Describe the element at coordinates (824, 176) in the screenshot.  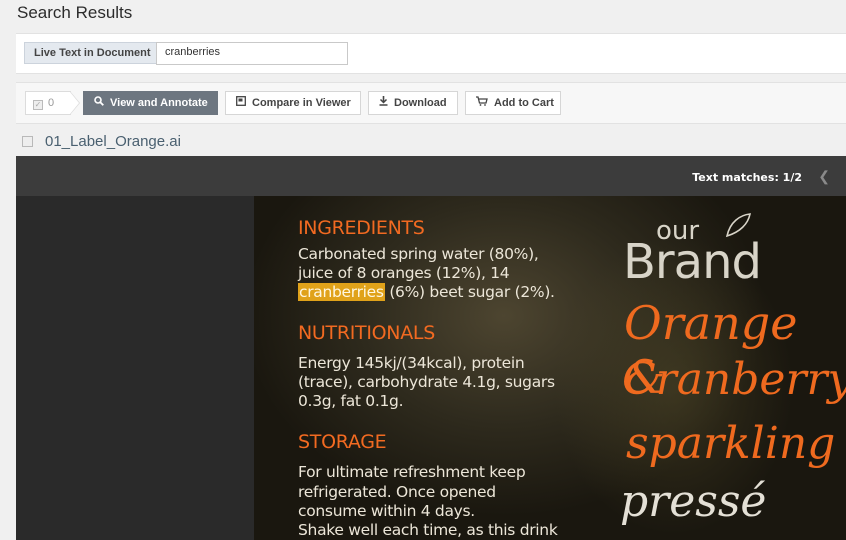
I see `chevron-left-icon: ❮` at that location.